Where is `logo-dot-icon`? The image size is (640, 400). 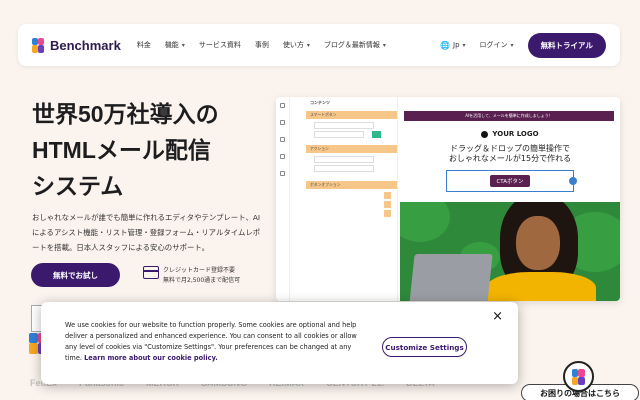
logo-dot-icon is located at coordinates (485, 134).